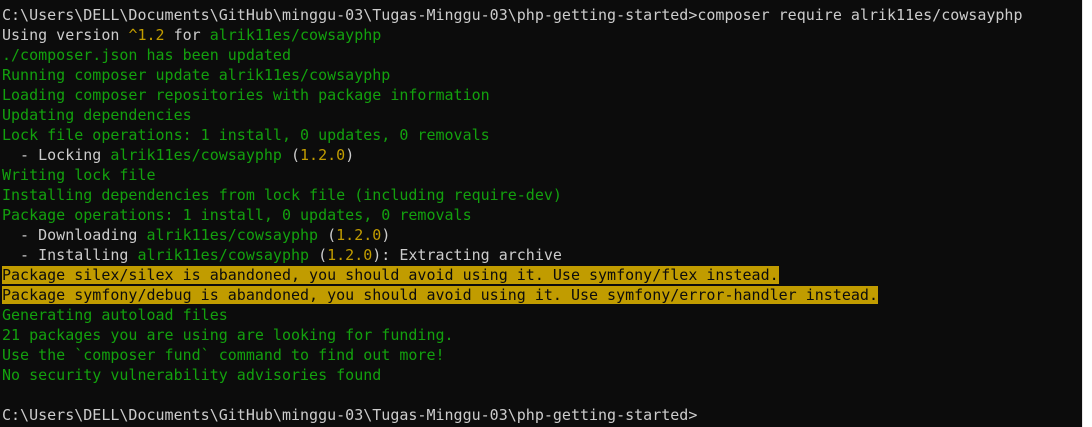 Image resolution: width=1092 pixels, height=427 pixels. What do you see at coordinates (115, 315) in the screenshot?
I see `output-line: Generating autoload files` at bounding box center [115, 315].